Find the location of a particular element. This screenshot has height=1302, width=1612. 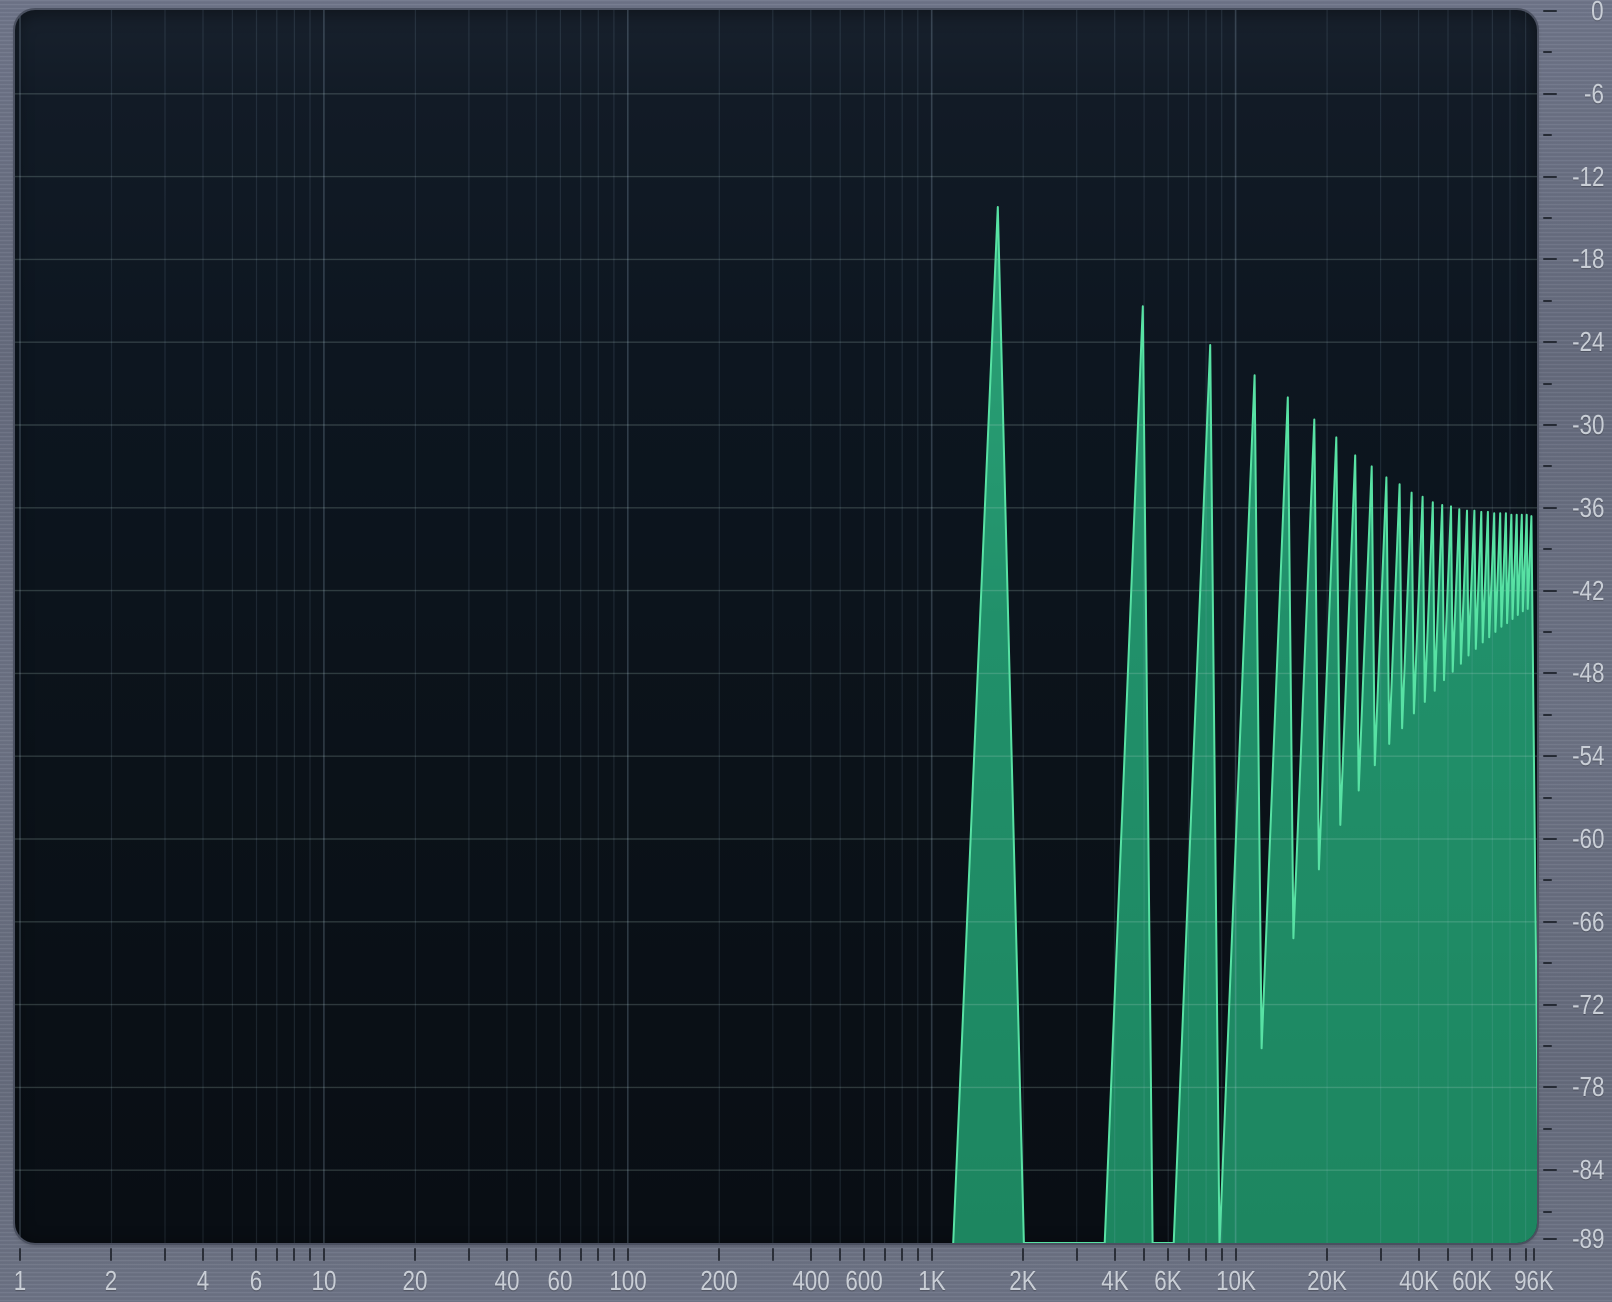

frequency-axis-label: 100 is located at coordinates (628, 1280).